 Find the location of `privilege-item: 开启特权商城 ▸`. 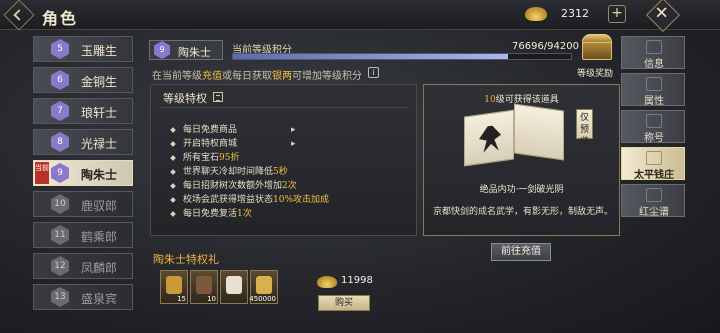

privilege-item: 开启特权商城 ▸ is located at coordinates (287, 144).